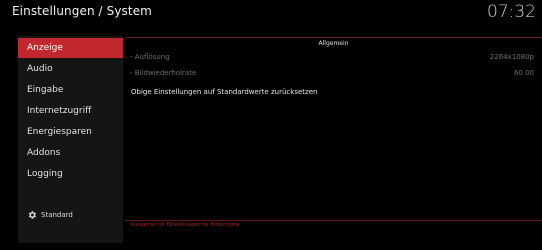  Describe the element at coordinates (150, 57) in the screenshot. I see `setting-label: - Auflösung` at that location.